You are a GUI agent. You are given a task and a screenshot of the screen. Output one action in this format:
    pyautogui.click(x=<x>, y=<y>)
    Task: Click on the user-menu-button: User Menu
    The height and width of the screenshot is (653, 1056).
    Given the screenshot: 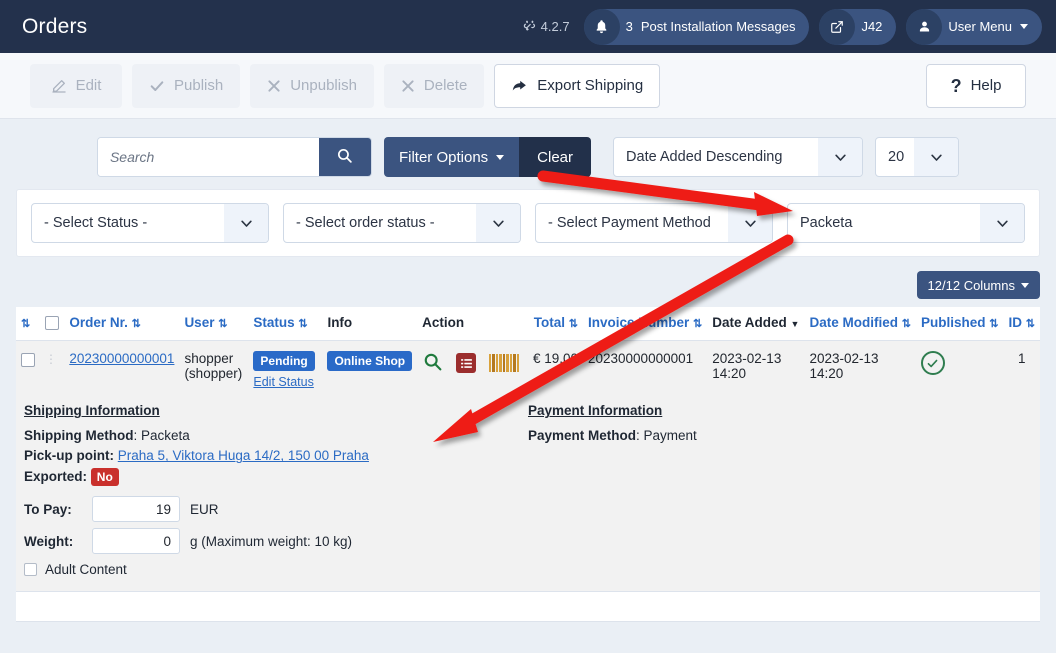 What is the action you would take?
    pyautogui.click(x=974, y=26)
    